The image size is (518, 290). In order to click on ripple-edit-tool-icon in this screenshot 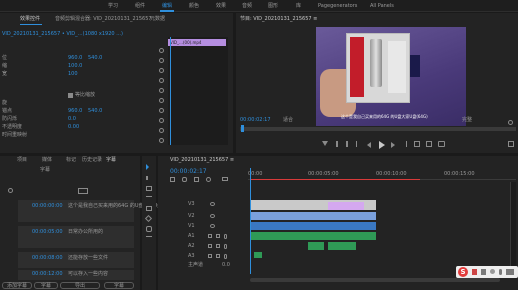, I will do `click(149, 188)`.